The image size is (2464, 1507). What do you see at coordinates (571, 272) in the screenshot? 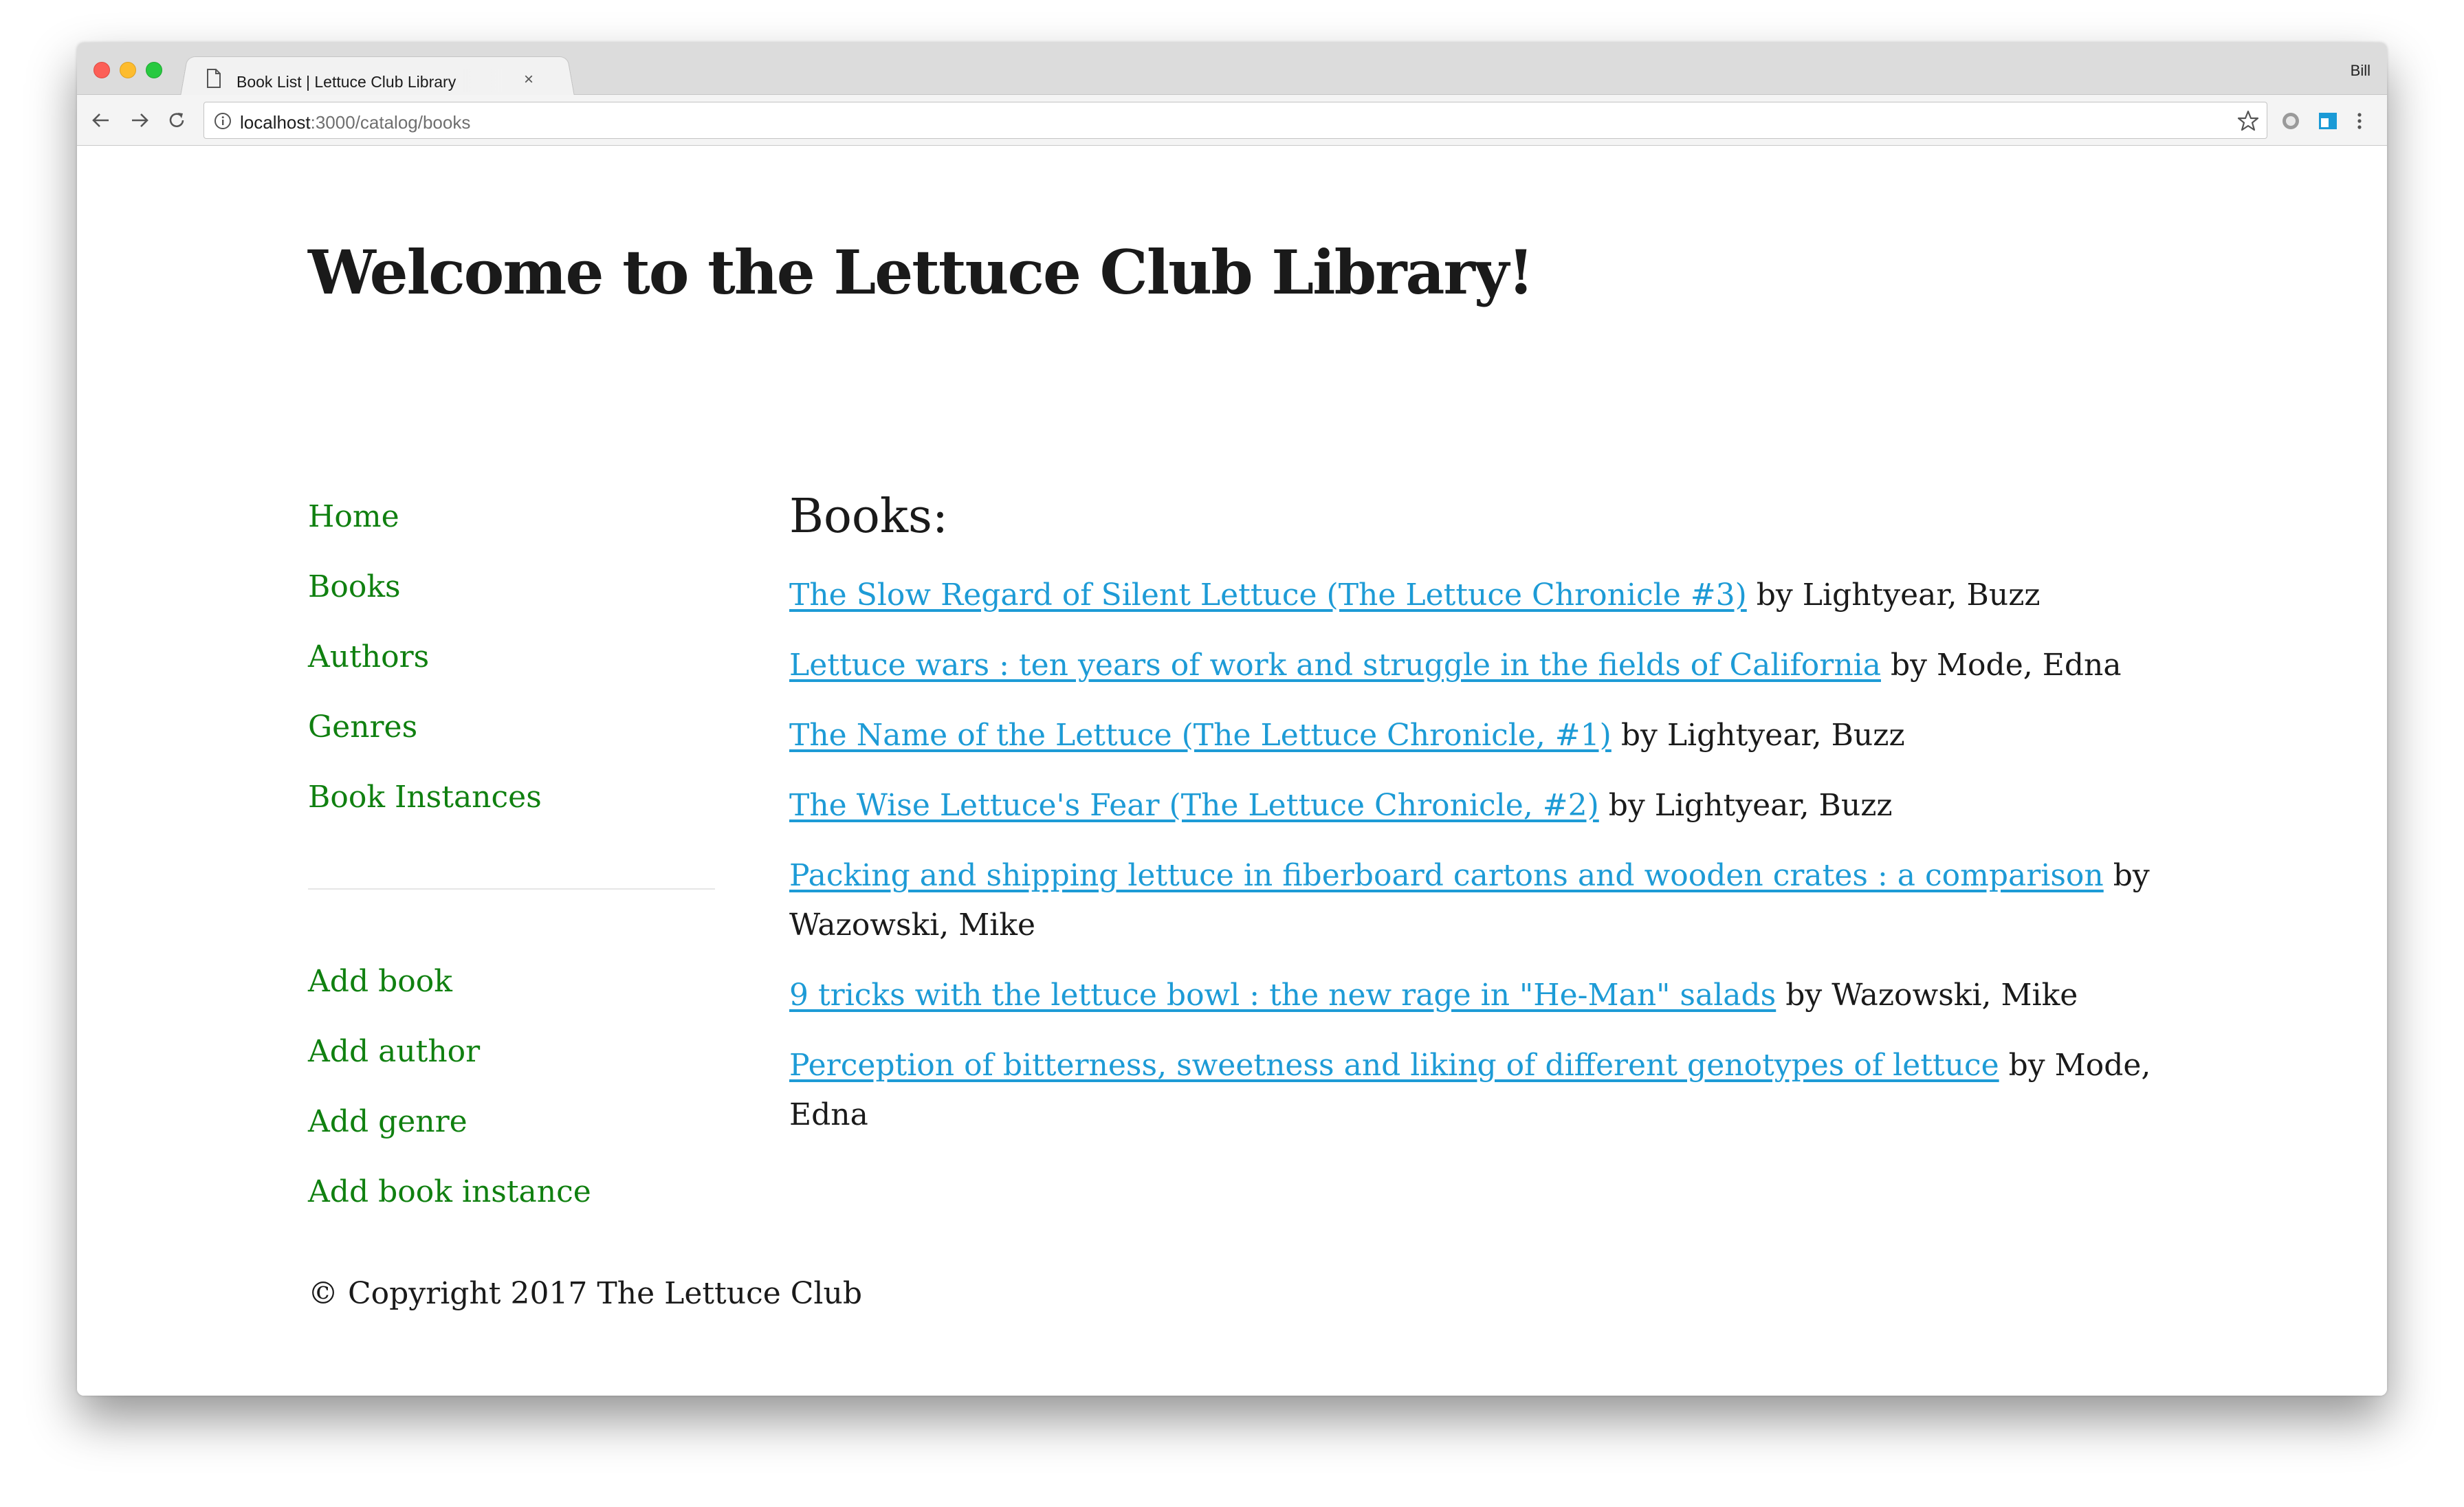
I see `welcome-prefix: Welcome to the` at bounding box center [571, 272].